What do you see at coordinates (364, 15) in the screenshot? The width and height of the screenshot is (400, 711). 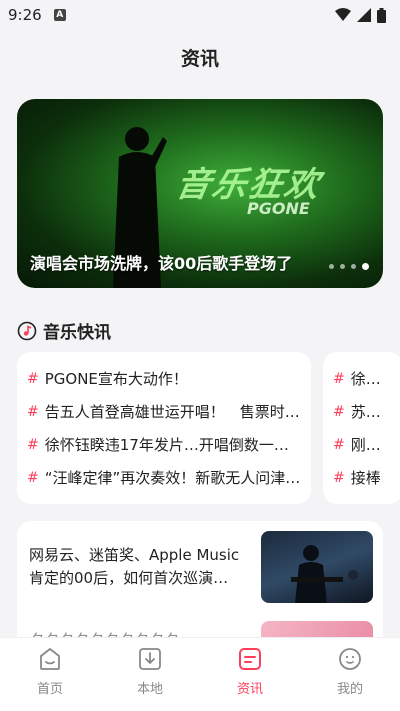 I see `signal-icon` at bounding box center [364, 15].